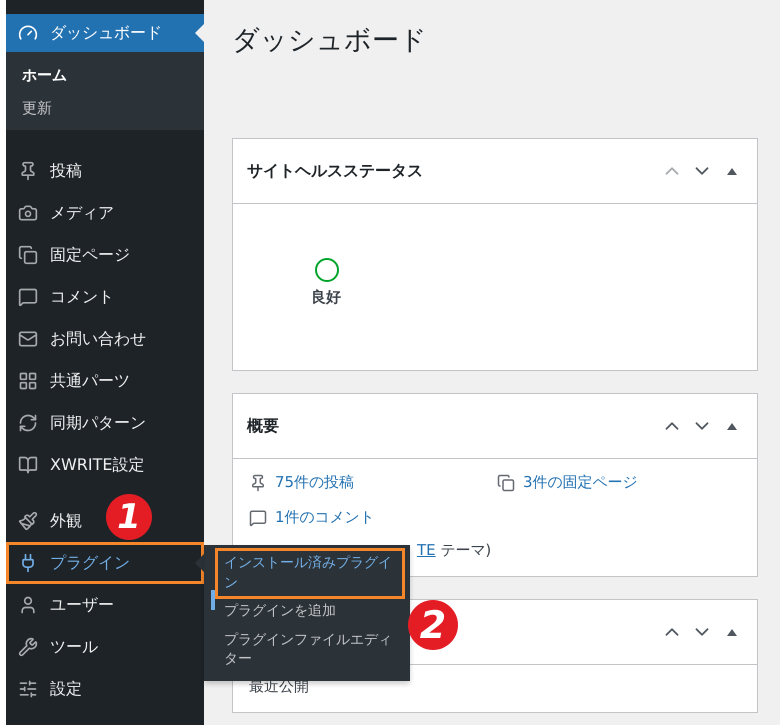  Describe the element at coordinates (66, 297) in the screenshot. I see `menu-item: コメント` at that location.